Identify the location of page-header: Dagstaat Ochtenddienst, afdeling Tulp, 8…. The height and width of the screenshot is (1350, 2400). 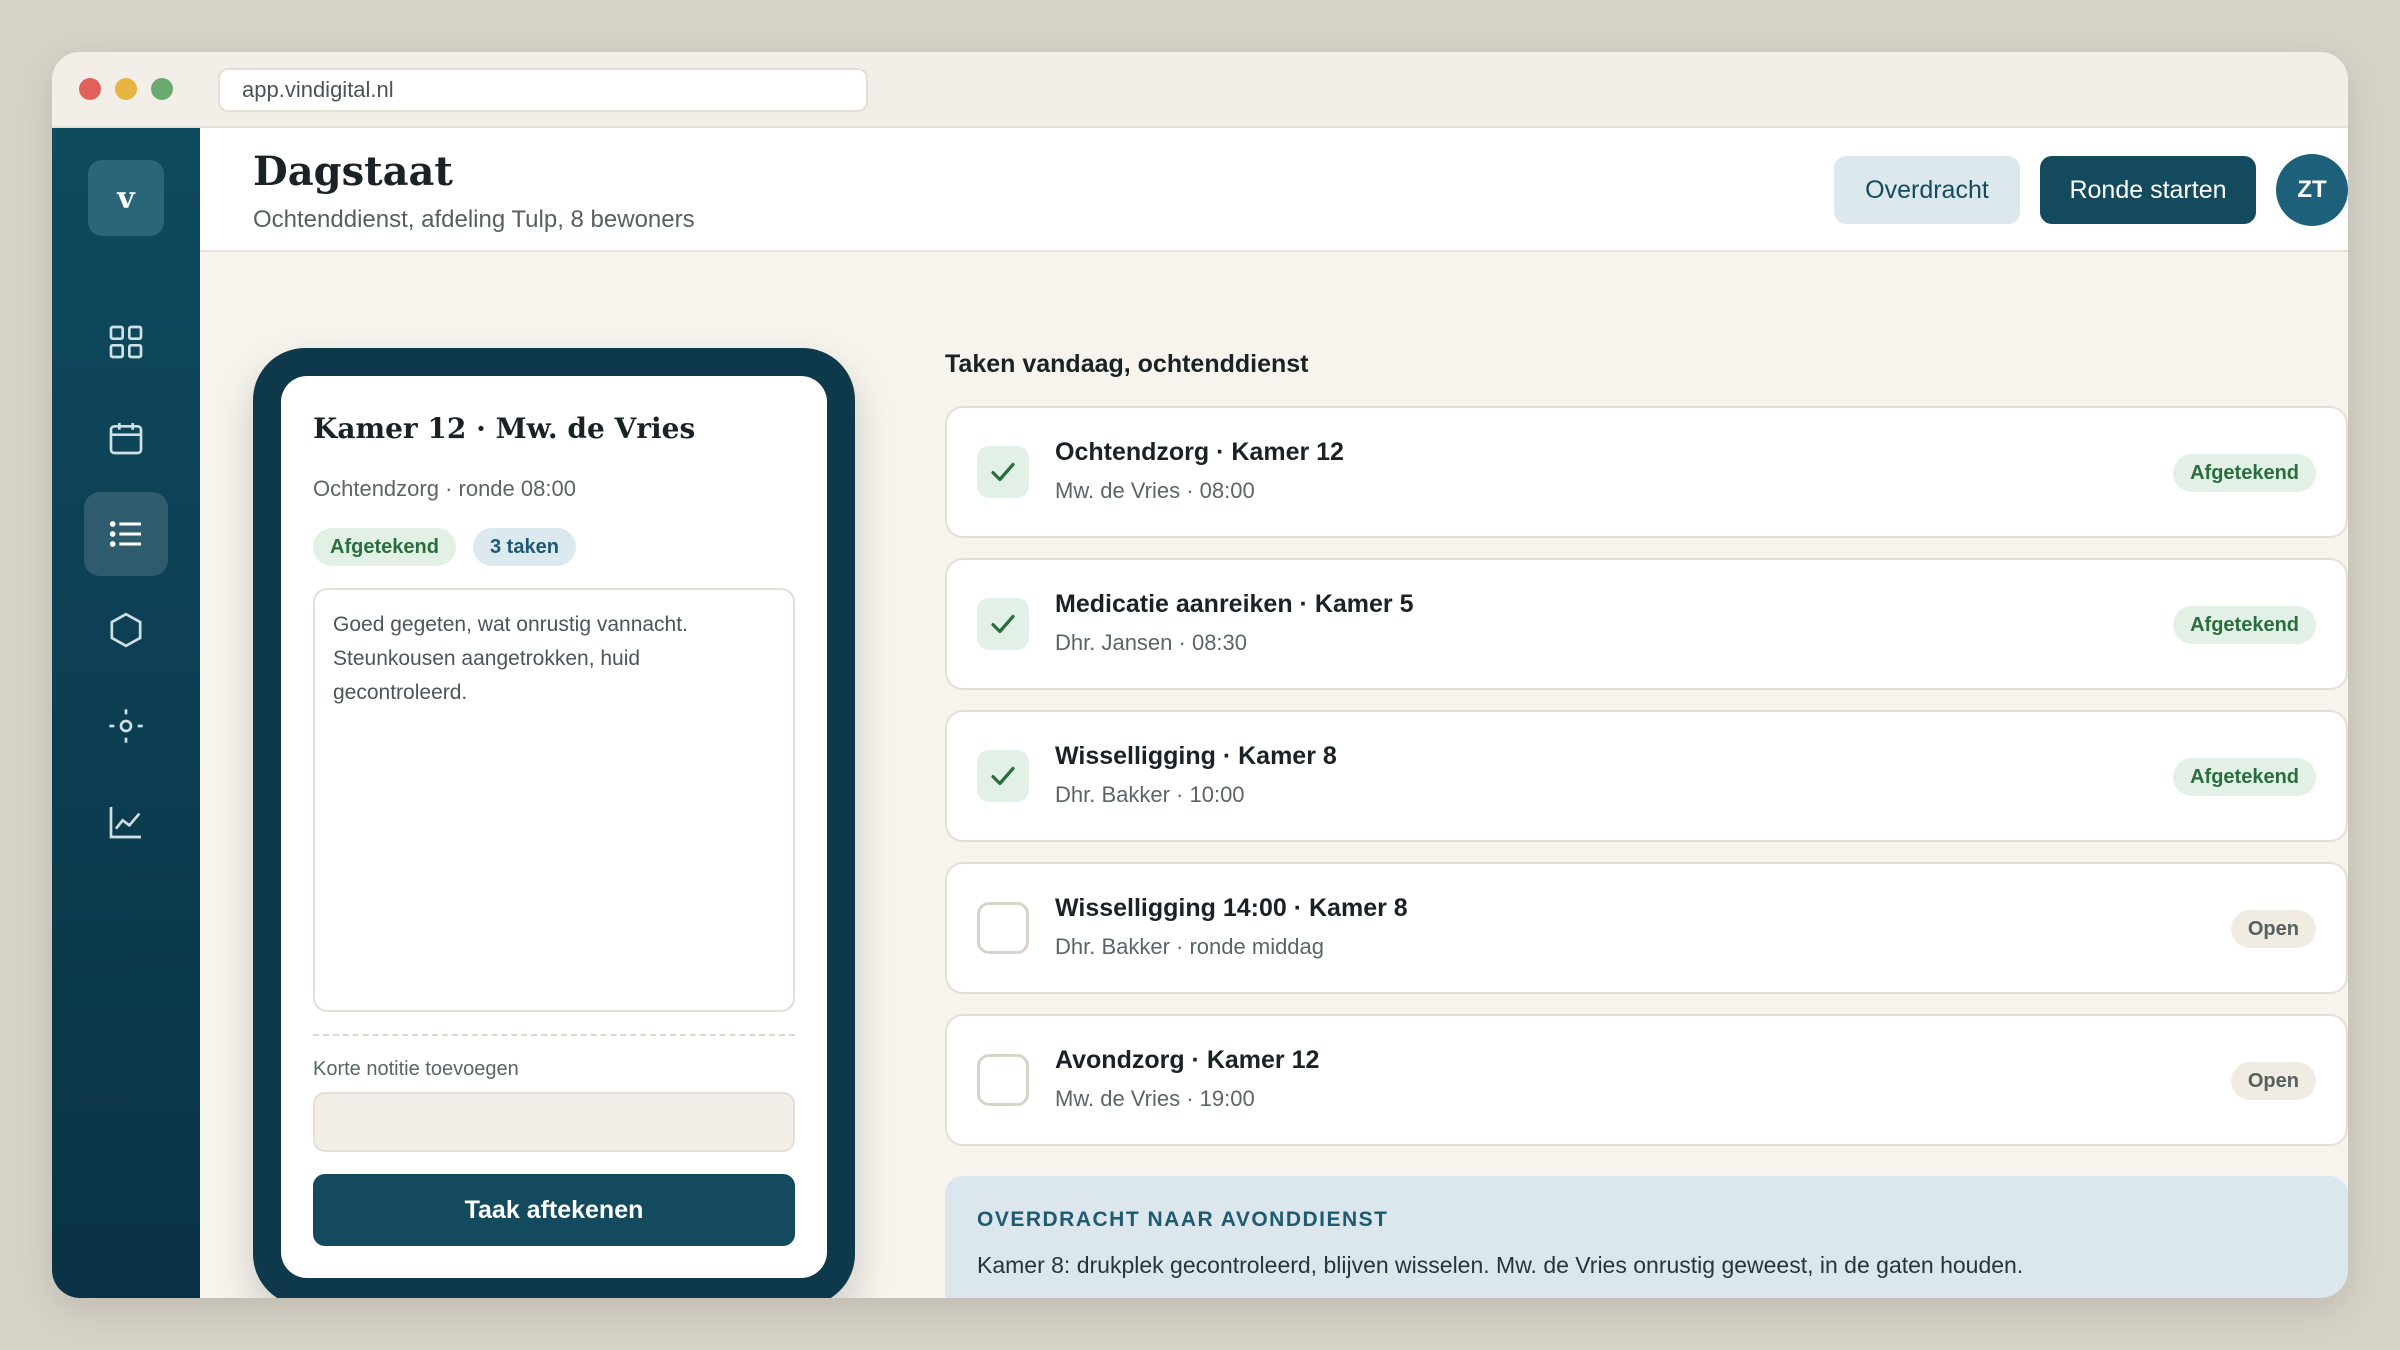
(1274, 190).